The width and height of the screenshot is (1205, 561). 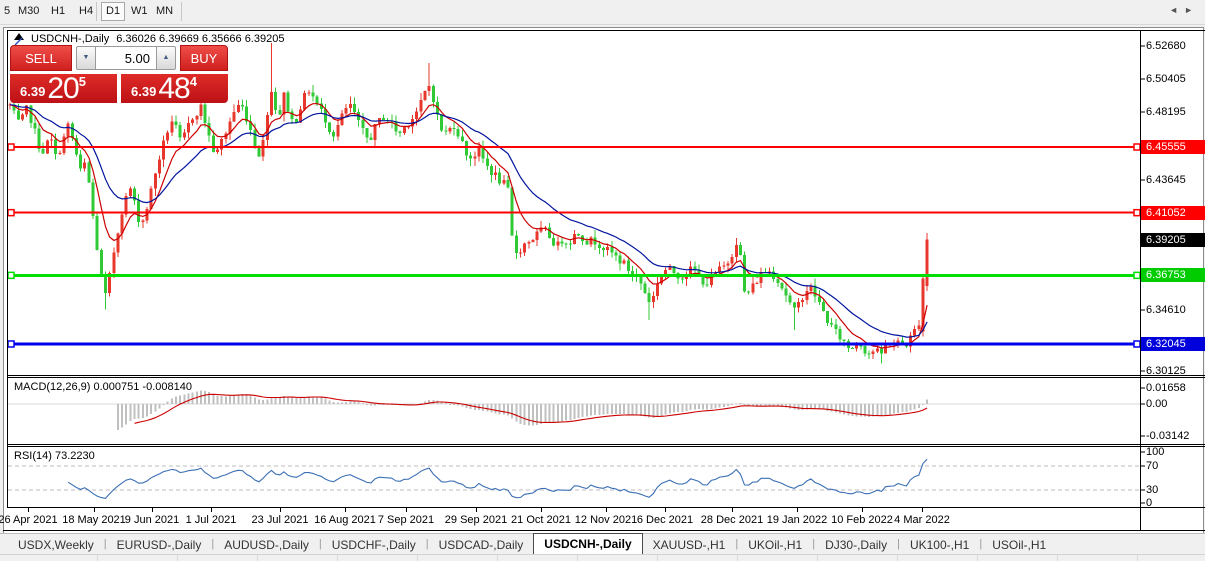 What do you see at coordinates (1173, 213) in the screenshot?
I see `price-level-badge: 6.41052` at bounding box center [1173, 213].